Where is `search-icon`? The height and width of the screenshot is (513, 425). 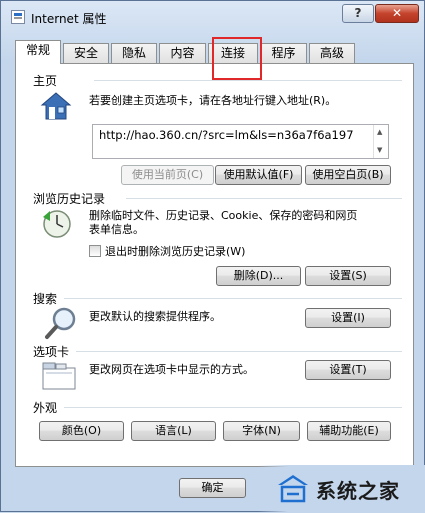 search-icon is located at coordinates (60, 323).